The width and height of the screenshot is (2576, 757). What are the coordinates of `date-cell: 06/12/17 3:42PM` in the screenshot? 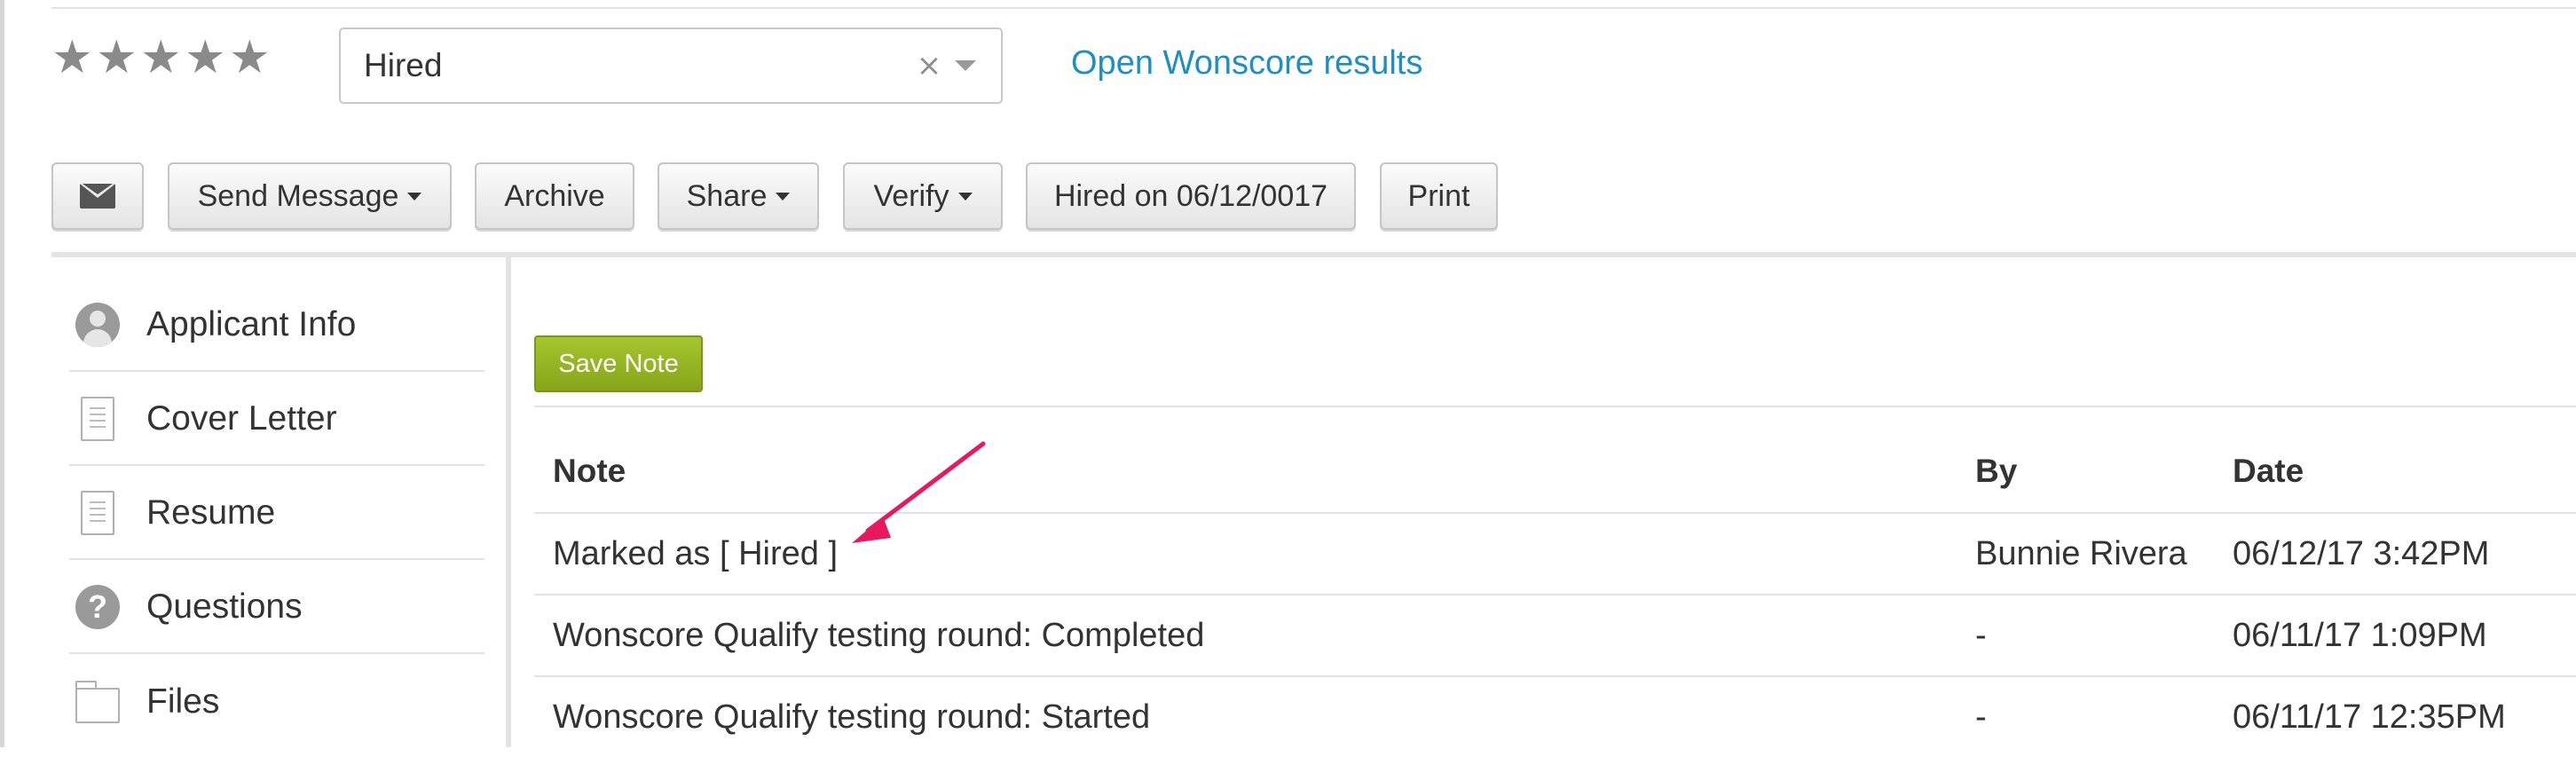 It's located at (2361, 553).